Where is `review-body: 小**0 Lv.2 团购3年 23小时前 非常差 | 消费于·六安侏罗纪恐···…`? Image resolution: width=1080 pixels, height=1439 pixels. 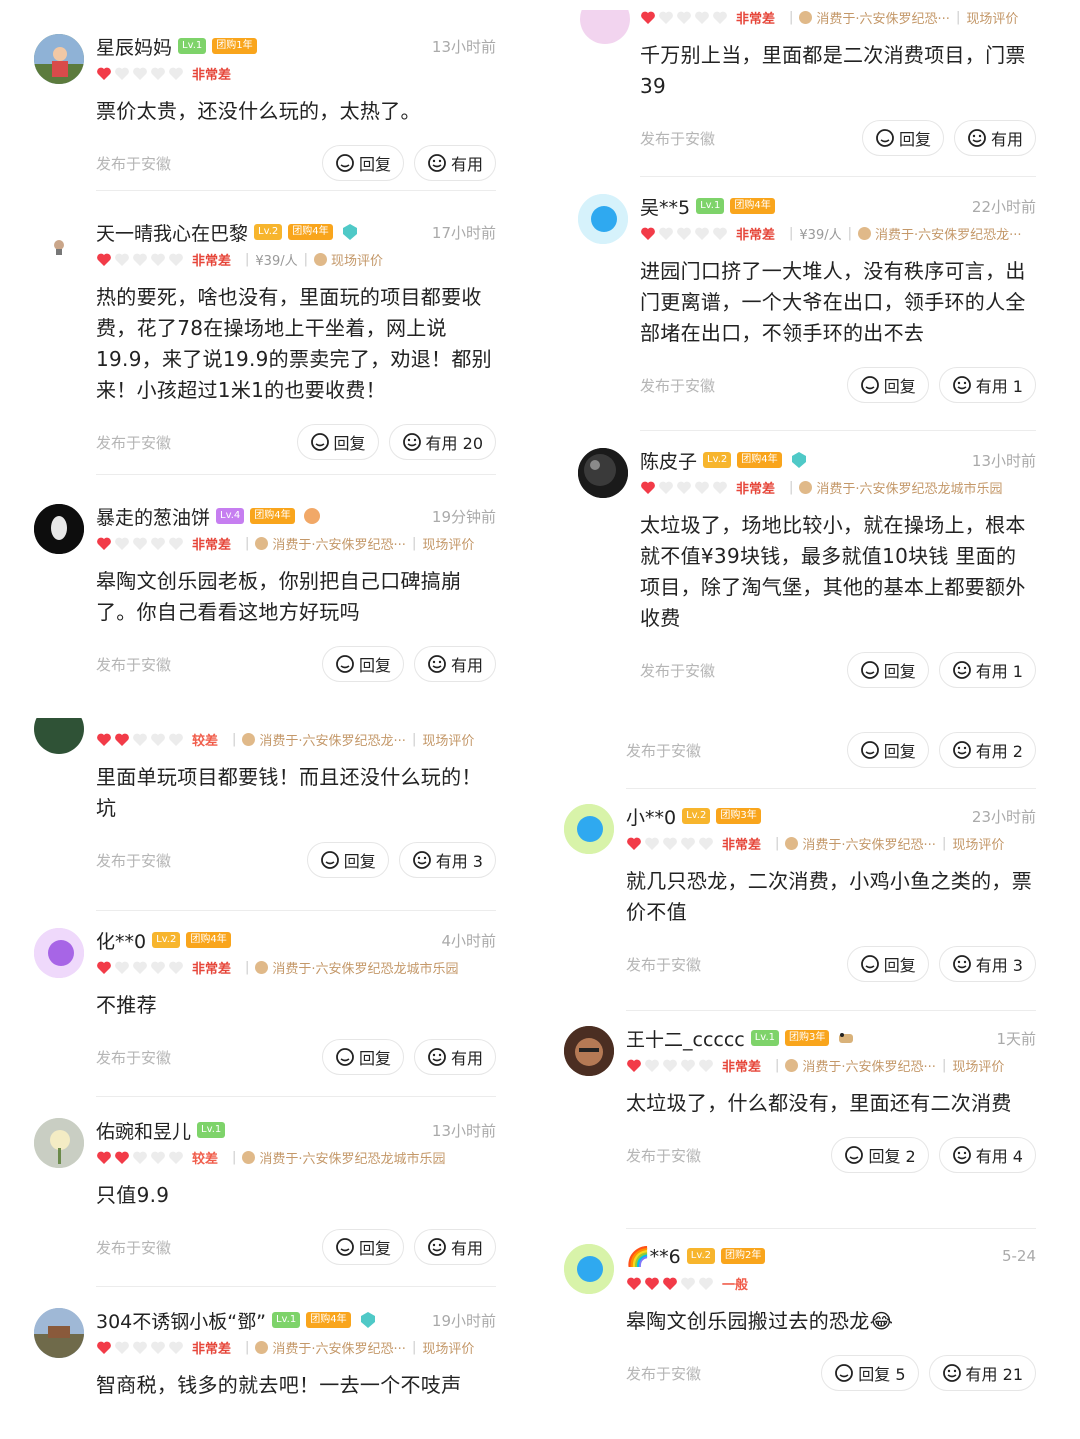
review-body: 小**0 Lv.2 团购3年 23小时前 非常差 | 消费于·六安侏罗纪恐···… is located at coordinates (831, 894).